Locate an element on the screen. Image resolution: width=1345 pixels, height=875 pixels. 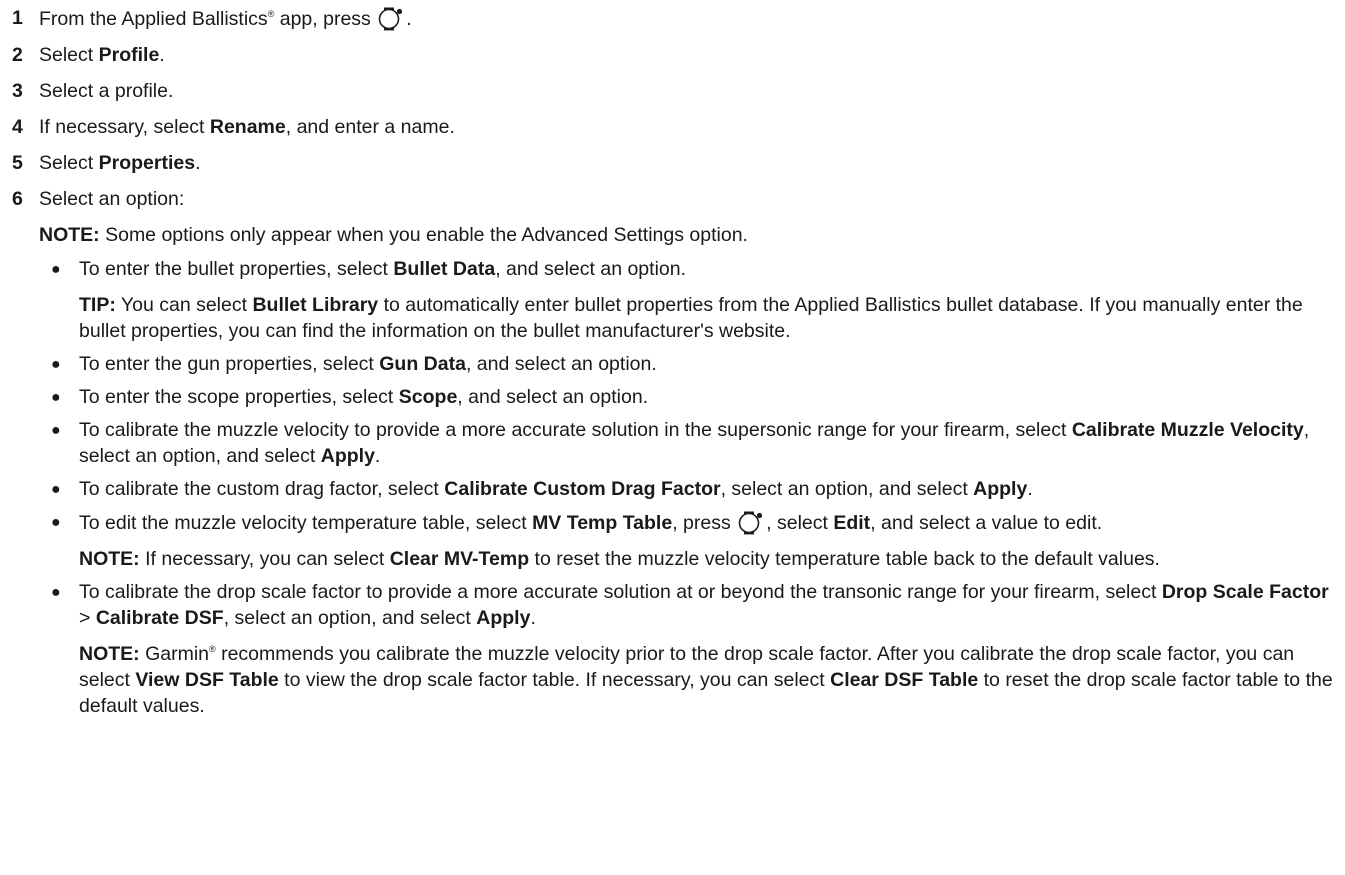
ui-term: Edit is located at coordinates (852, 523).